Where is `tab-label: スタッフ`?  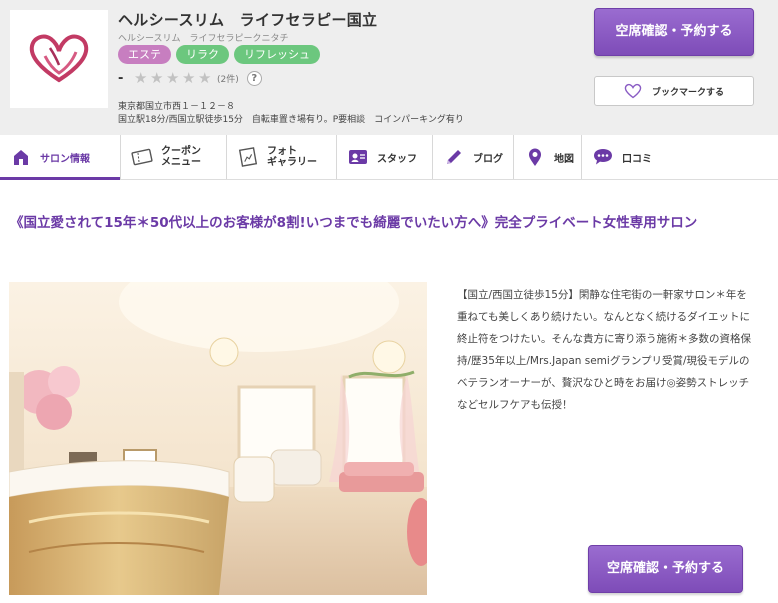
tab-label: スタッフ is located at coordinates (397, 159).